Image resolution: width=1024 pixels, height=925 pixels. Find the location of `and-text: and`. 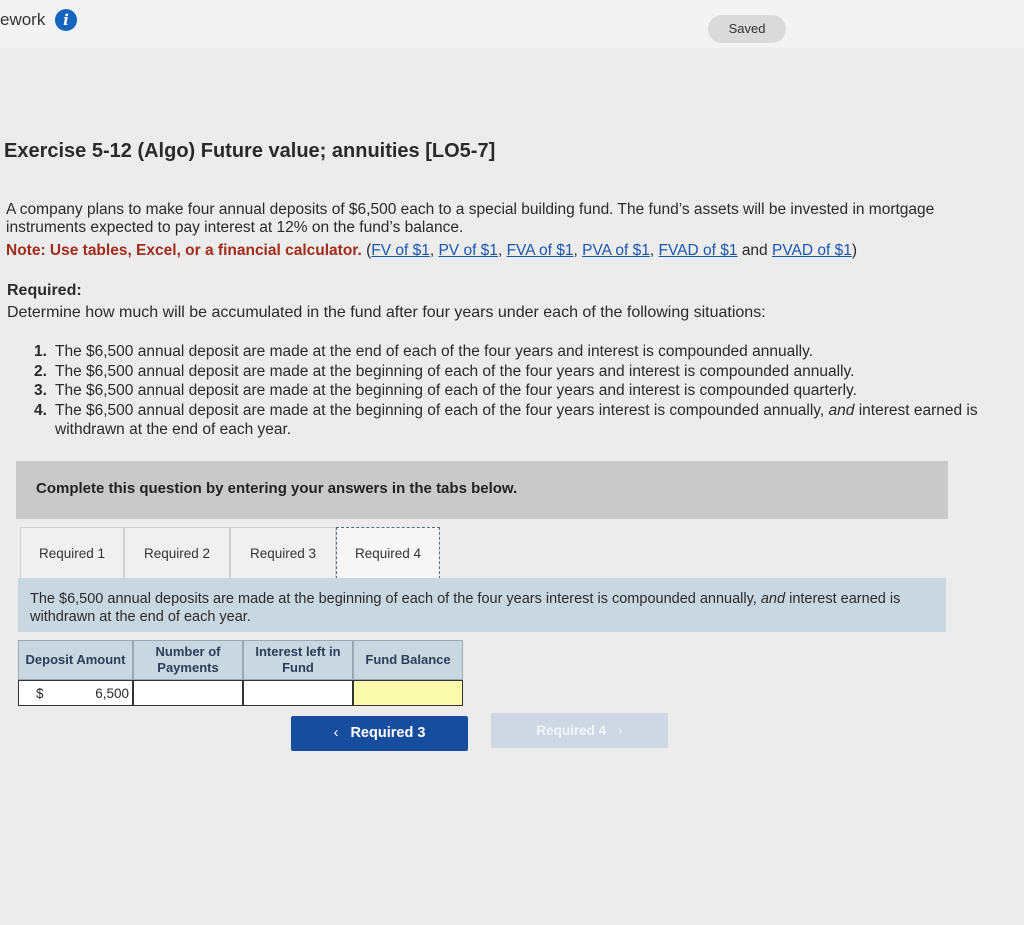

and-text: and is located at coordinates (754, 250).